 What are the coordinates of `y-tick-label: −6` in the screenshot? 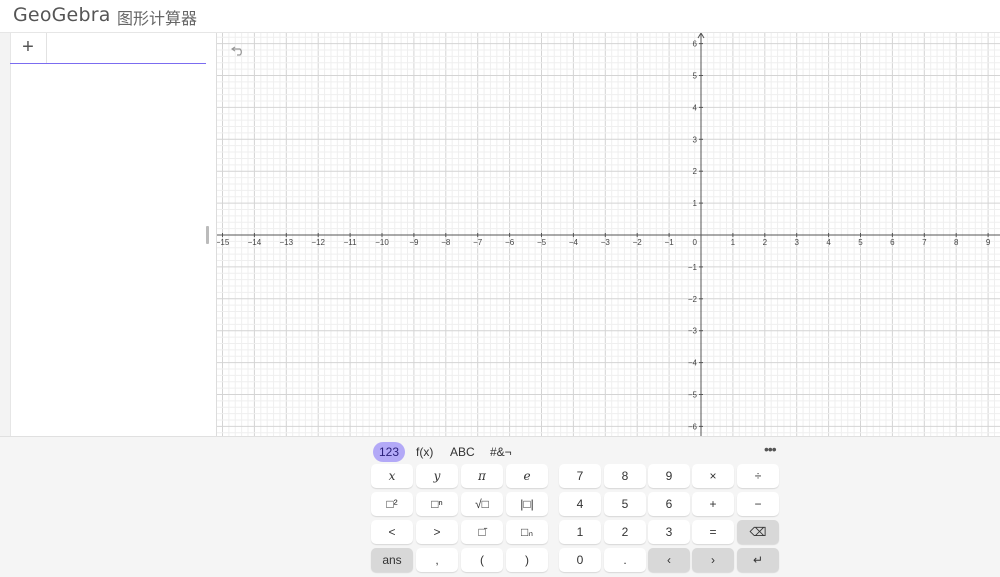 It's located at (693, 426).